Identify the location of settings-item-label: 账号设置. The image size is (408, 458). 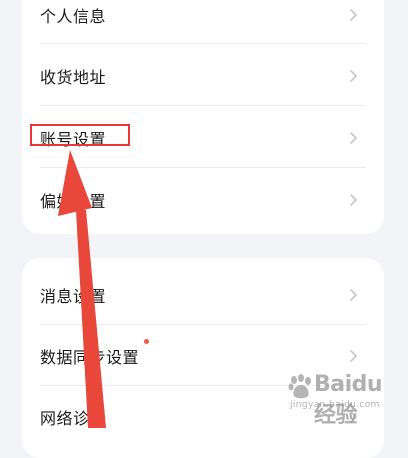
(73, 139).